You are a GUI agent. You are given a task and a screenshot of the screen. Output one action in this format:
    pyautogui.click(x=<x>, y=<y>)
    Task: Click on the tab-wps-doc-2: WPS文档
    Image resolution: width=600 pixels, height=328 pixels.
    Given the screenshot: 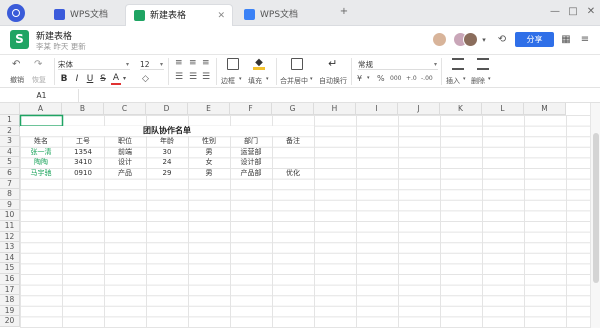 What is the action you would take?
    pyautogui.click(x=283, y=15)
    